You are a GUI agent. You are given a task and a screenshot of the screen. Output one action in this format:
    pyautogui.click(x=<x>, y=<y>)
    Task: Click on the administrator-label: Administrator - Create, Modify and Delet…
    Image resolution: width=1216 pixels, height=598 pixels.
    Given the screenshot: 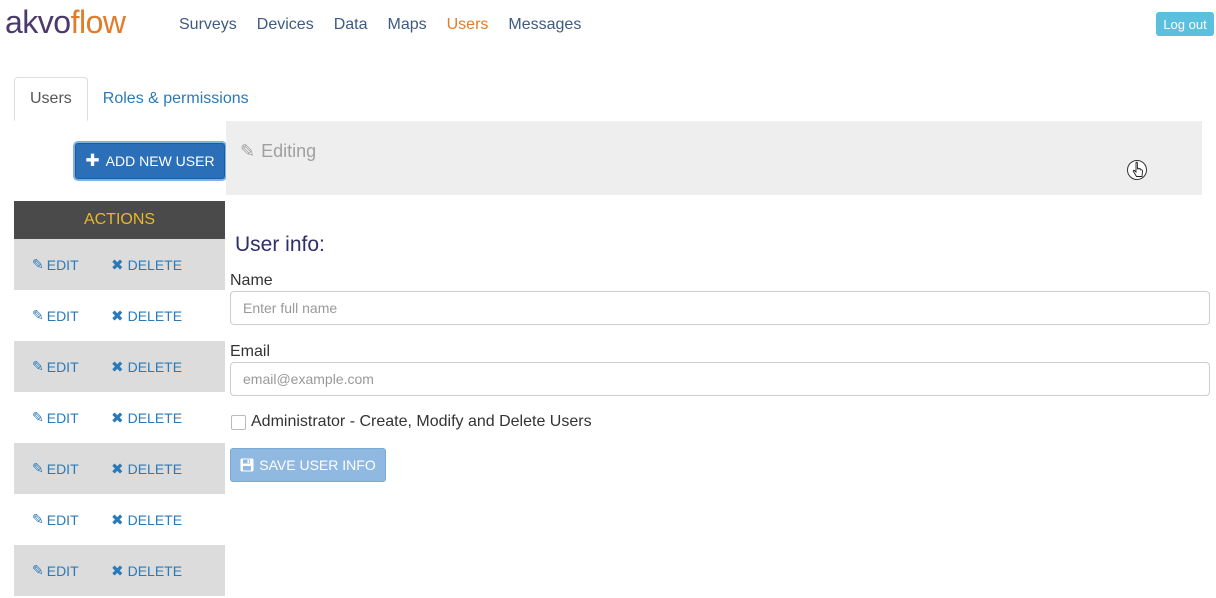 What is the action you would take?
    pyautogui.click(x=421, y=421)
    